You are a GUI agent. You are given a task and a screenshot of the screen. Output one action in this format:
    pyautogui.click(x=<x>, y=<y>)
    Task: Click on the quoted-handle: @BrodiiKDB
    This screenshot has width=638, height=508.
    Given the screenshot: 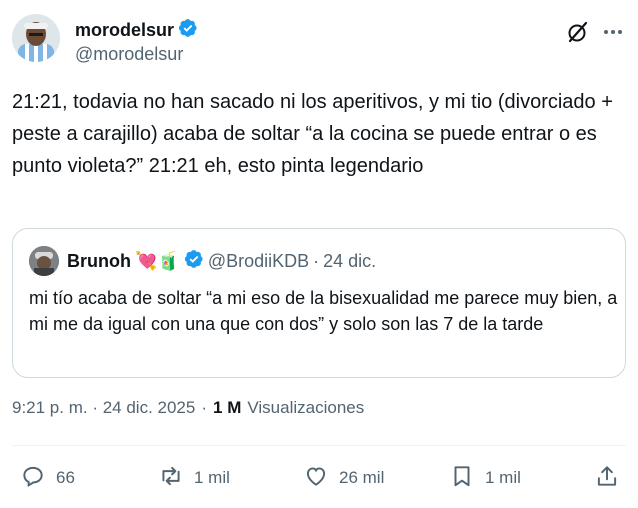 What is the action you would take?
    pyautogui.click(x=258, y=261)
    